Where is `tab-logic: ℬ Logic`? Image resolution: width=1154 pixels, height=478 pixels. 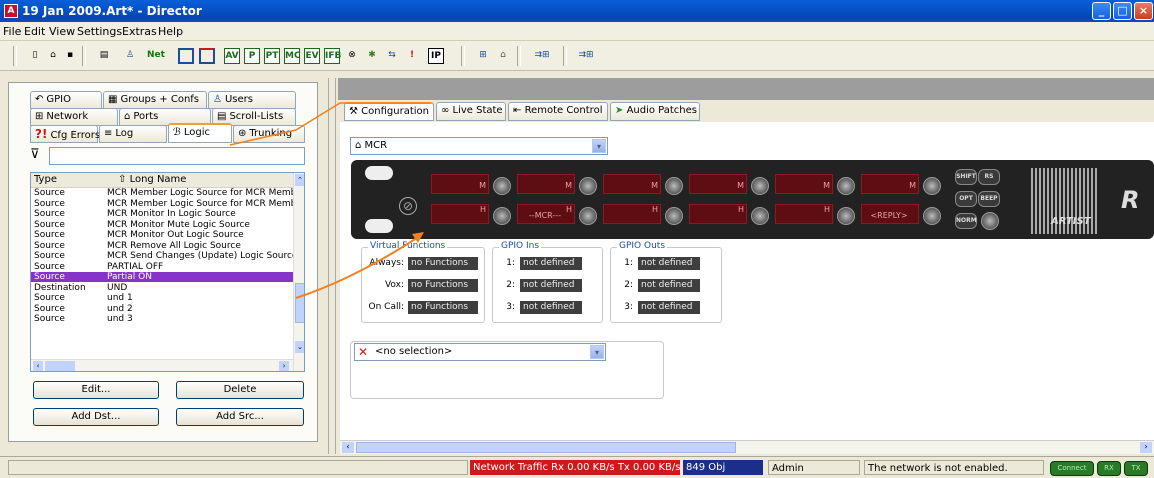 tab-logic: ℬ Logic is located at coordinates (200, 133).